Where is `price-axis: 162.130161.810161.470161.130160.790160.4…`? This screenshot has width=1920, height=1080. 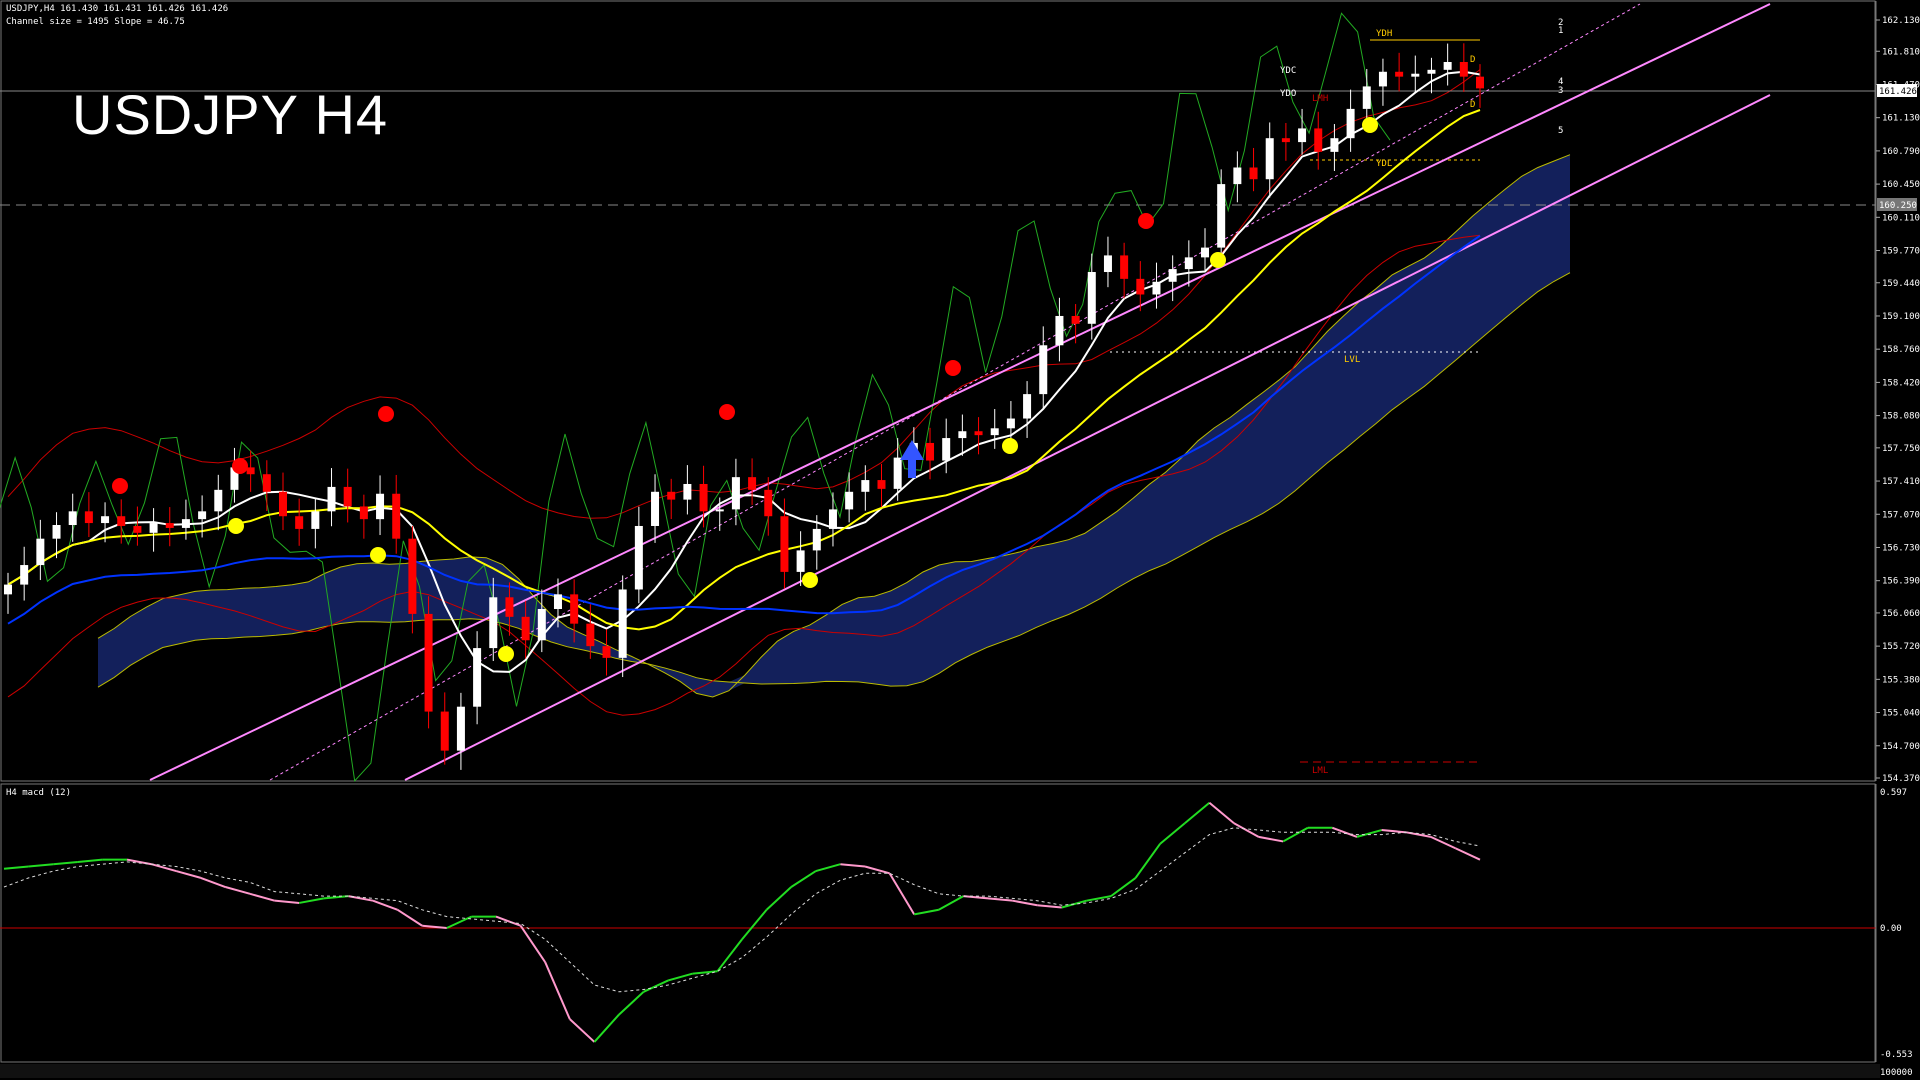
price-axis: 162.130161.810161.470161.130160.790160.4… is located at coordinates (1897, 392).